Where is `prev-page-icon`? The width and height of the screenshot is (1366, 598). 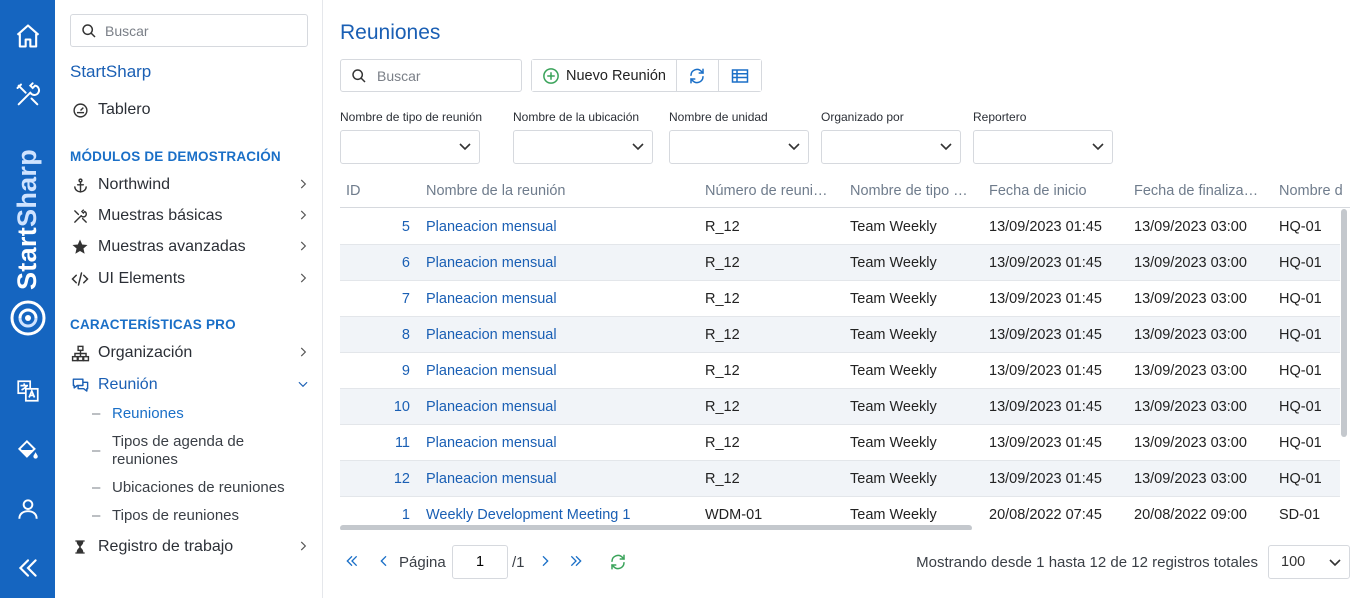 prev-page-icon is located at coordinates (384, 561).